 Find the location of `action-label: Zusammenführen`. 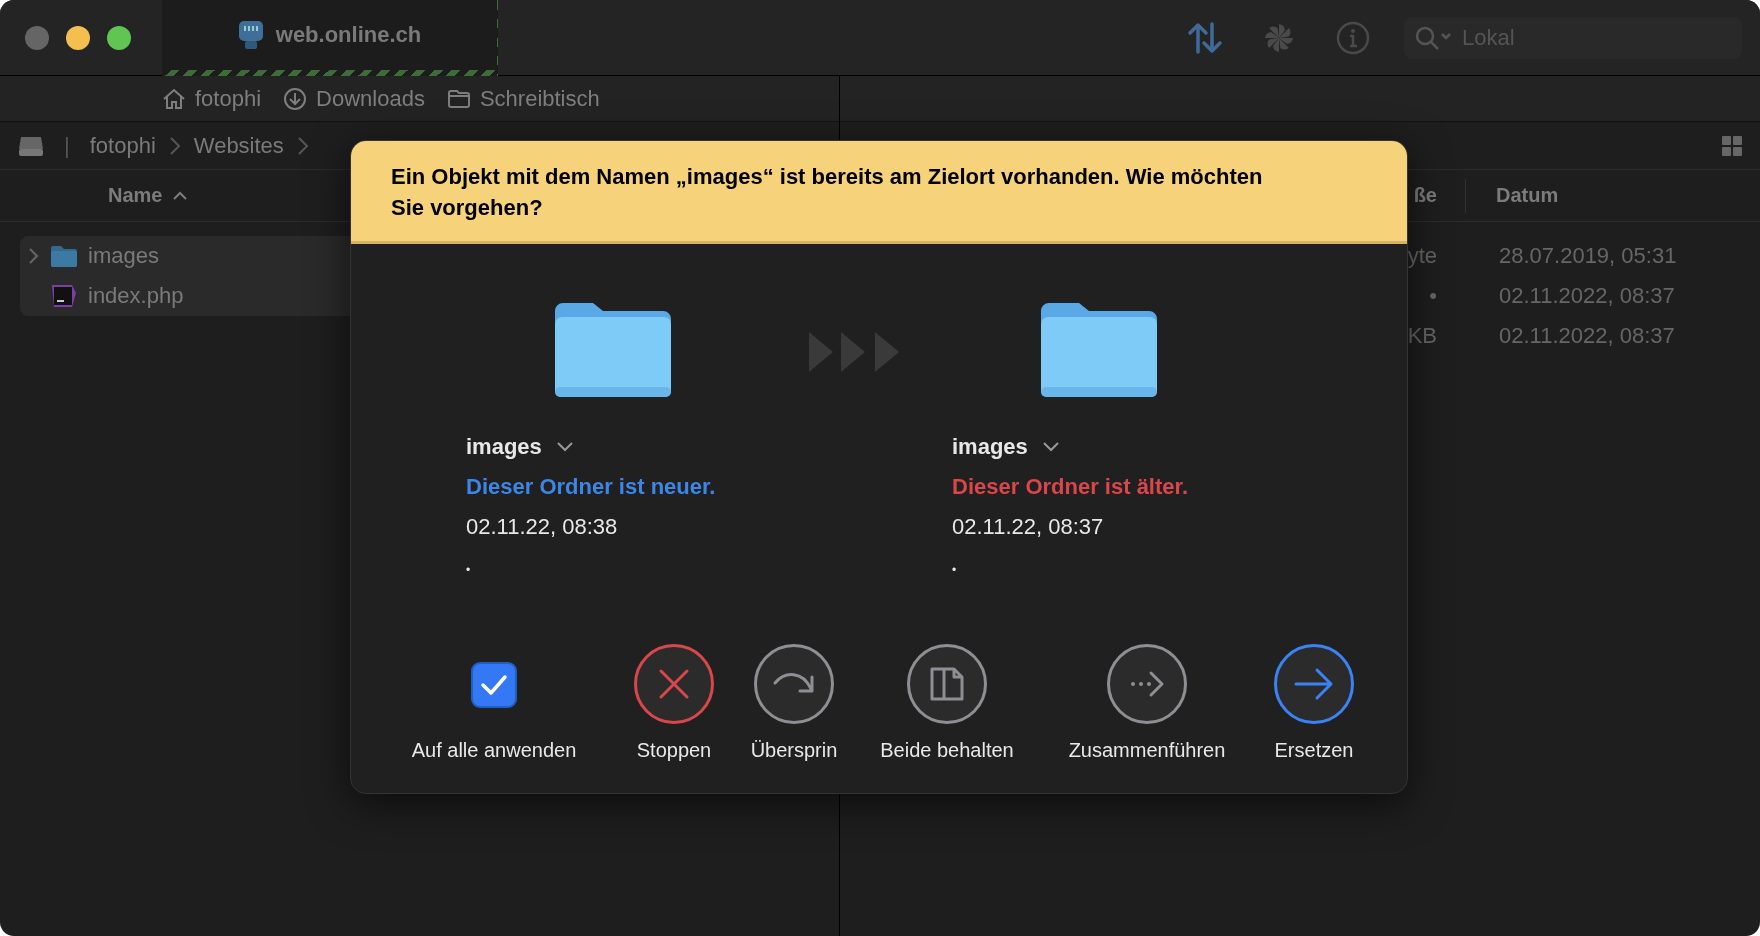

action-label: Zusammenführen is located at coordinates (1147, 750).